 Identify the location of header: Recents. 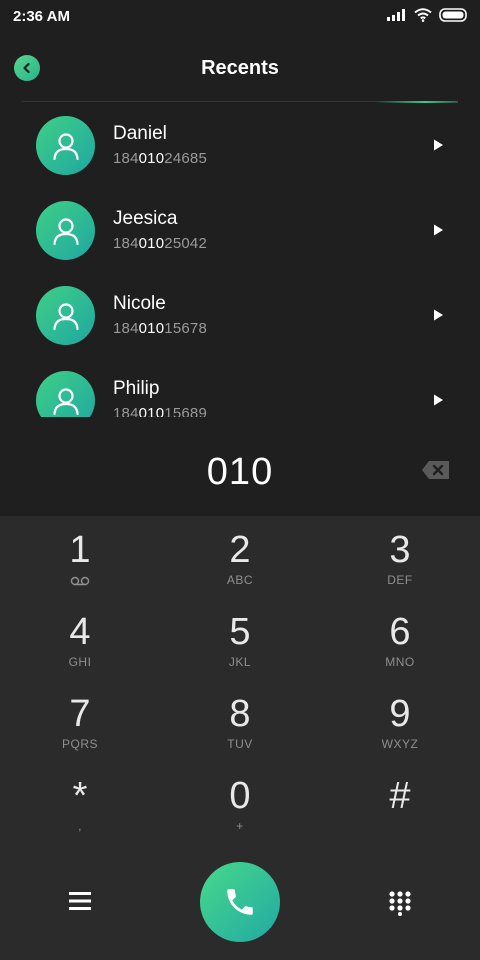
(240, 69).